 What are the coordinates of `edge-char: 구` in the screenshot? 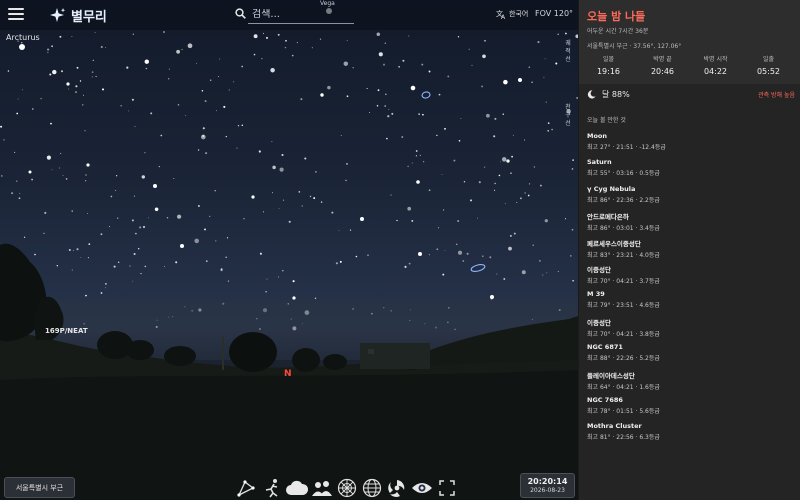 It's located at (568, 115).